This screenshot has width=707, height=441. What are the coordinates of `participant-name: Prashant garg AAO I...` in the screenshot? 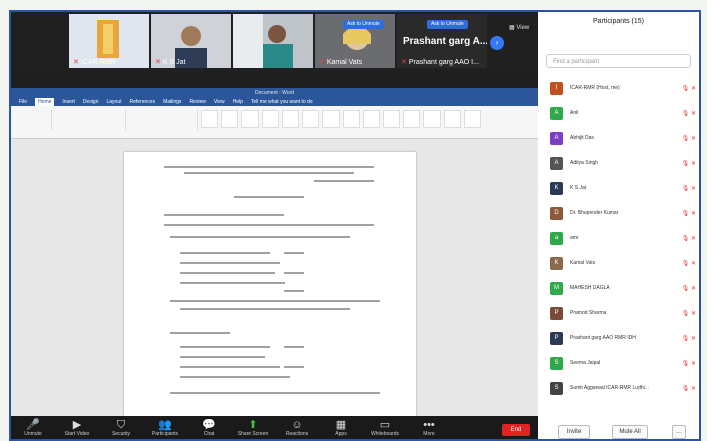 It's located at (443, 62).